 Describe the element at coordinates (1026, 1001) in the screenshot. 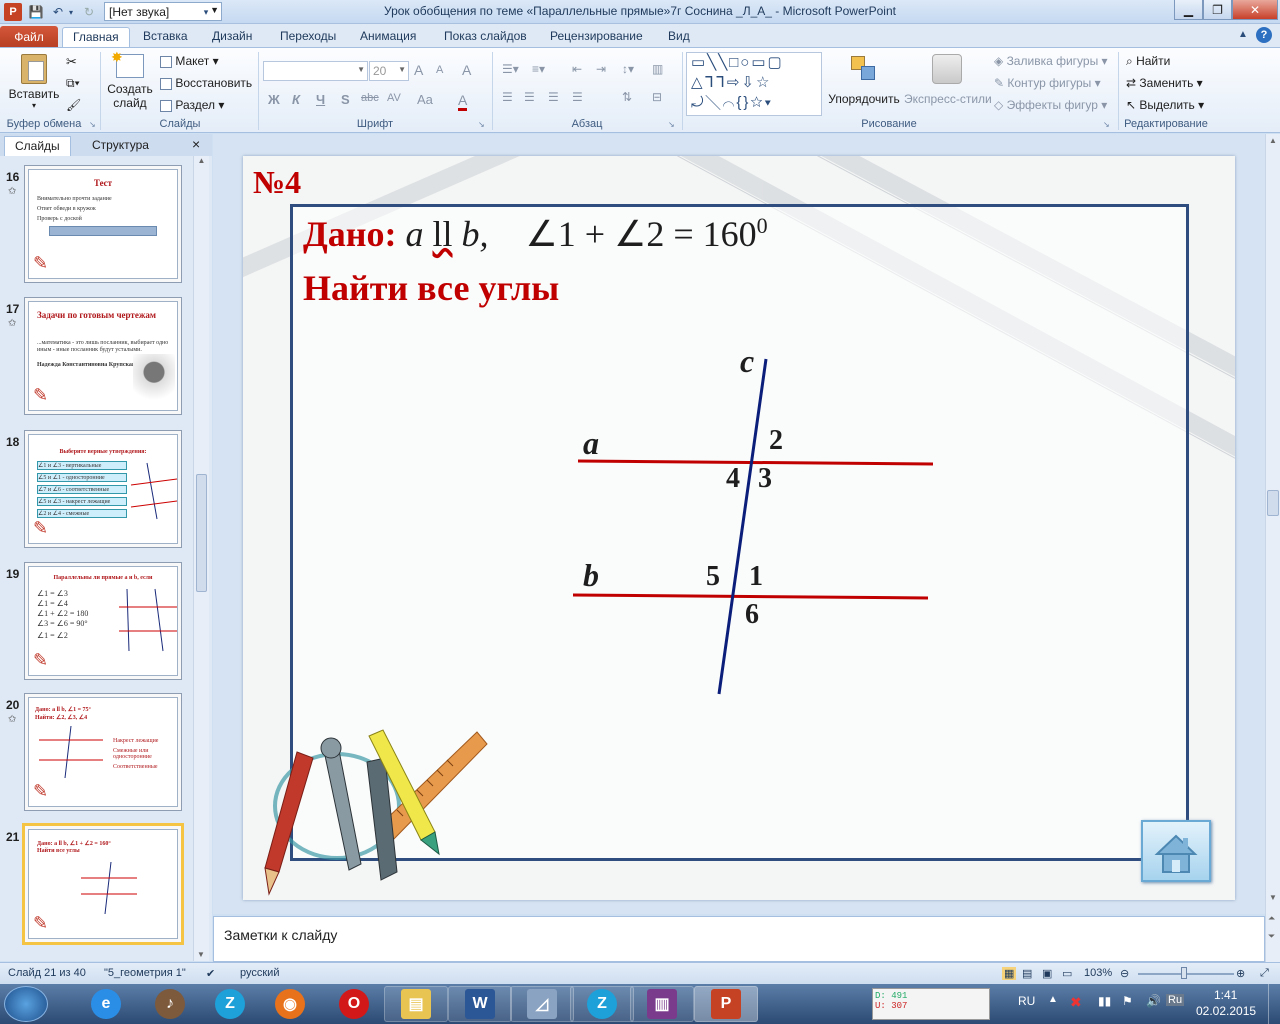

I see `keyboard-language: RU` at that location.